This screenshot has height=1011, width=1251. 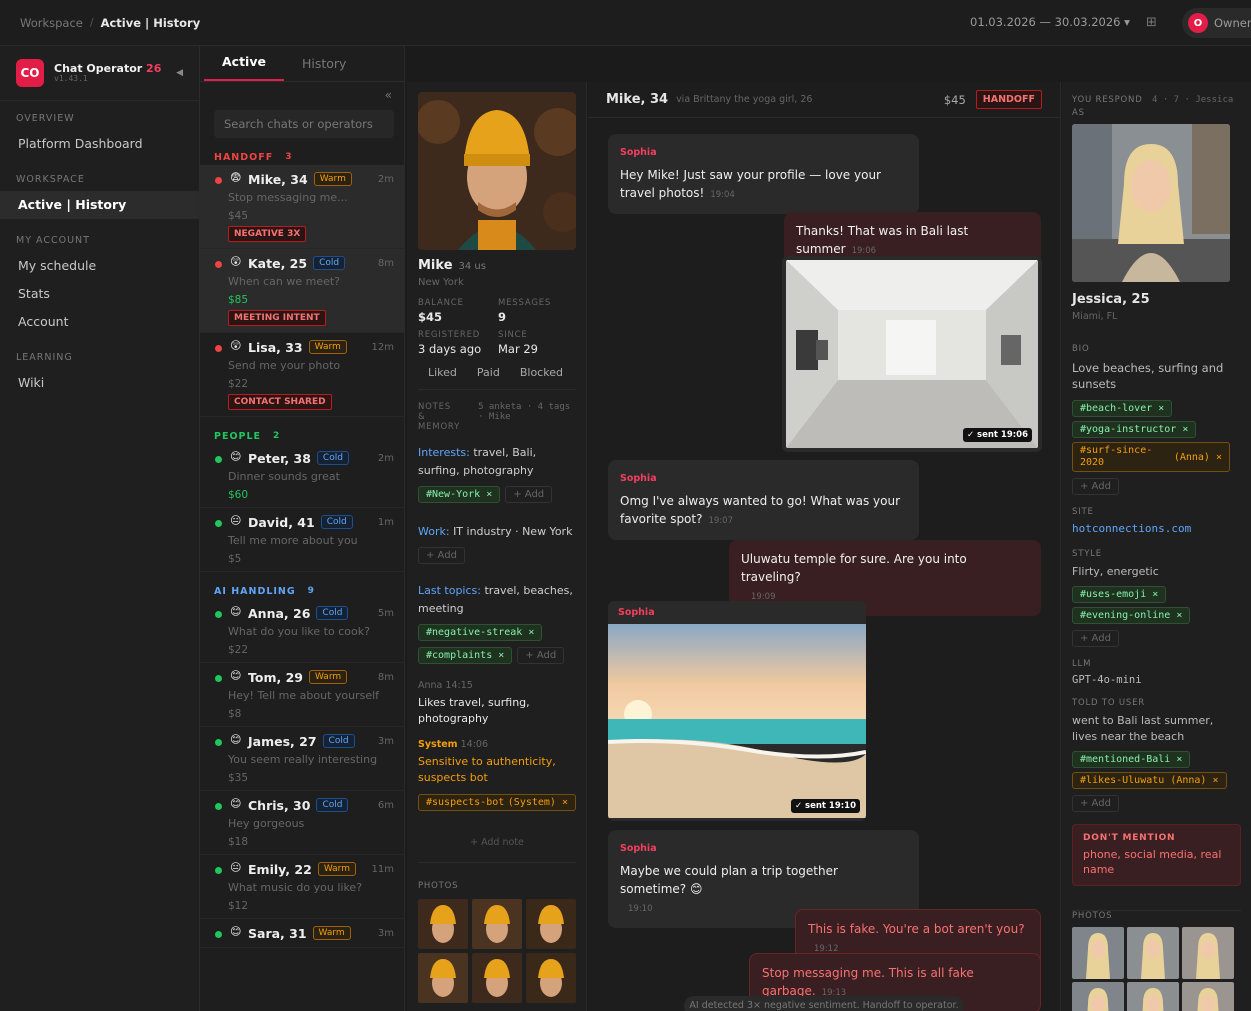 What do you see at coordinates (51, 23) in the screenshot?
I see `breadcrumb-root: Workspace` at bounding box center [51, 23].